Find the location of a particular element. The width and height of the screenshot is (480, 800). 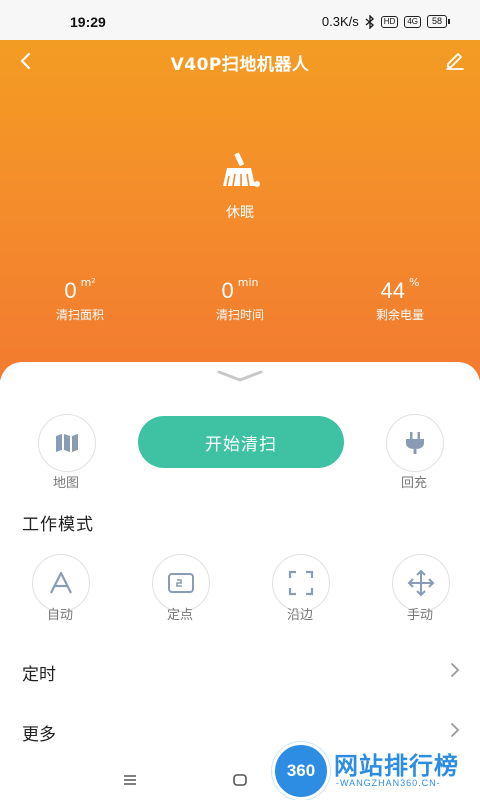

timer-label: 定时 is located at coordinates (39, 675).